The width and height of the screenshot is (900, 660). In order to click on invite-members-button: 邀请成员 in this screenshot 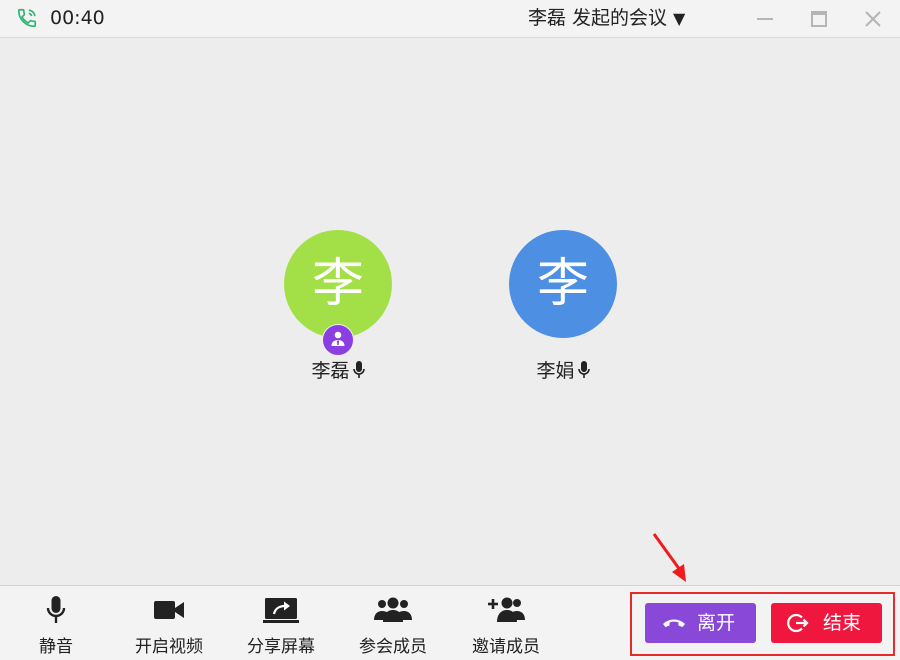, I will do `click(506, 623)`.